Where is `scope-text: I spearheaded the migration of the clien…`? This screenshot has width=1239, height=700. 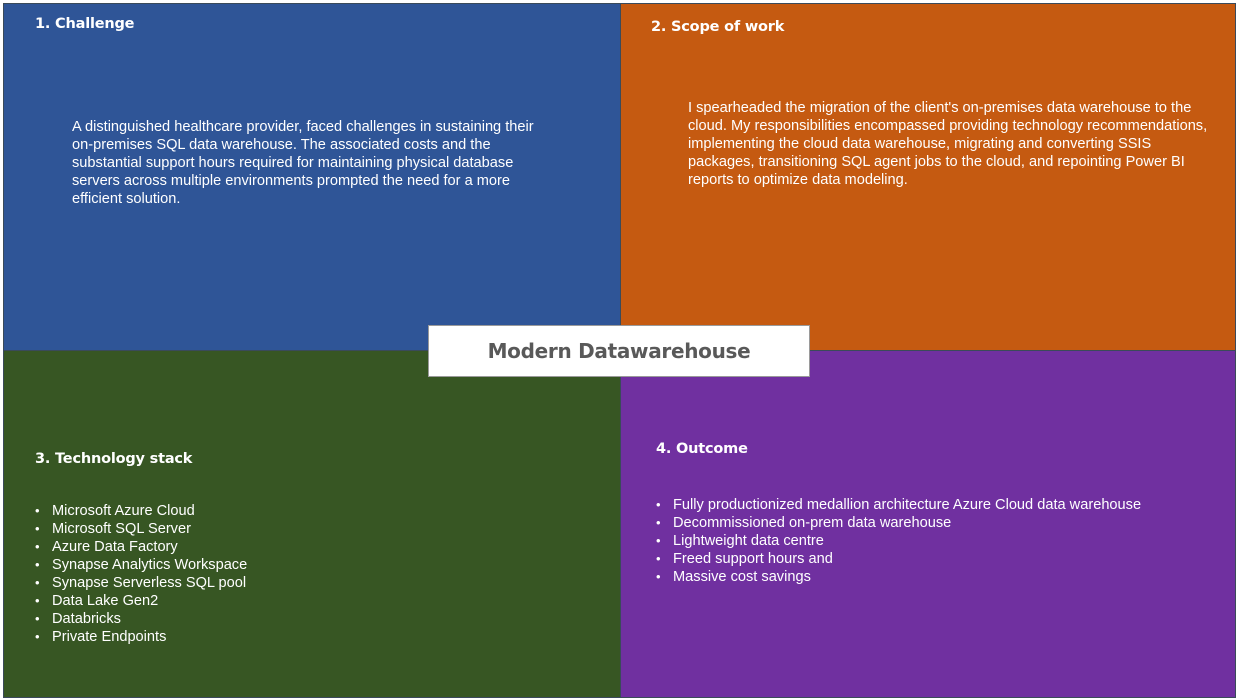 scope-text: I spearheaded the migration of the clien… is located at coordinates (948, 144).